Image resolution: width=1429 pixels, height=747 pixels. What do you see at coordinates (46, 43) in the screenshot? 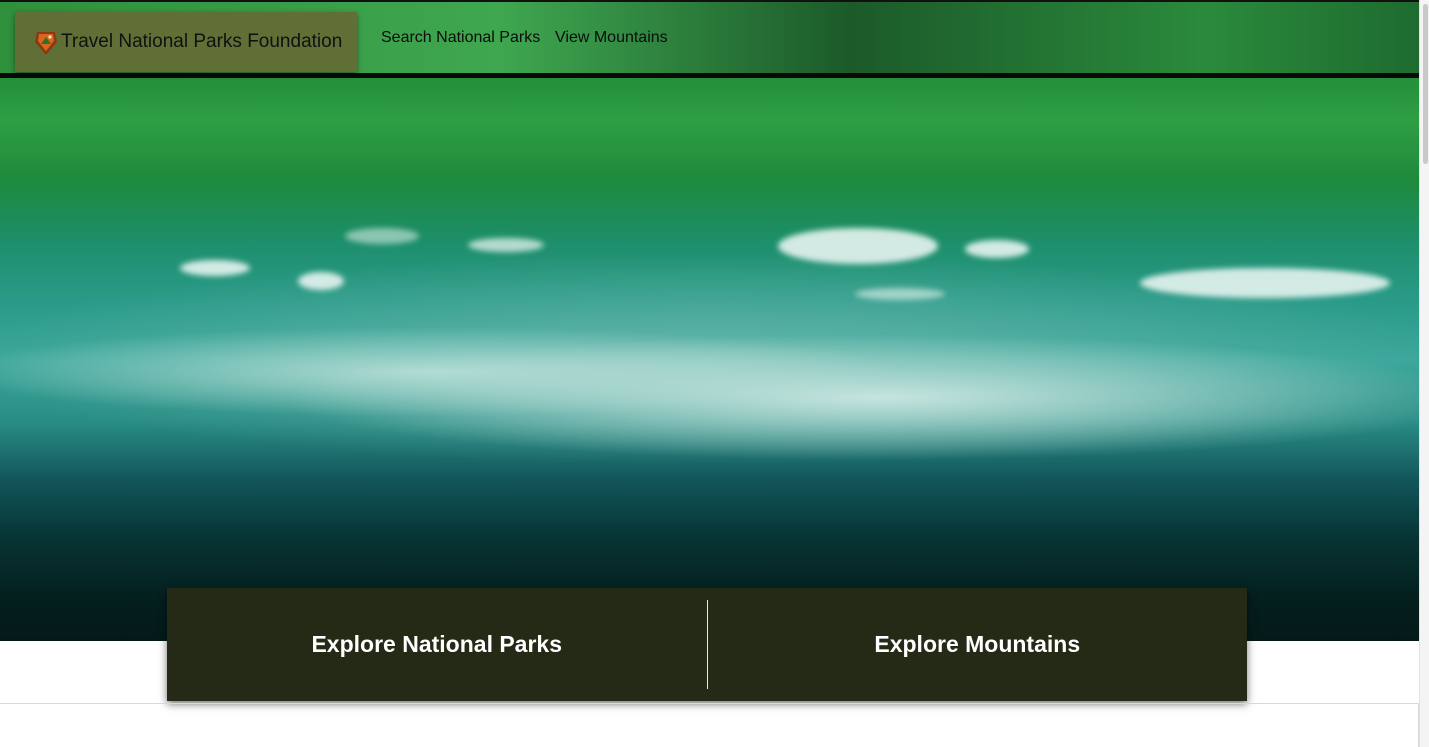
I see `arrowhead-logo-icon` at bounding box center [46, 43].